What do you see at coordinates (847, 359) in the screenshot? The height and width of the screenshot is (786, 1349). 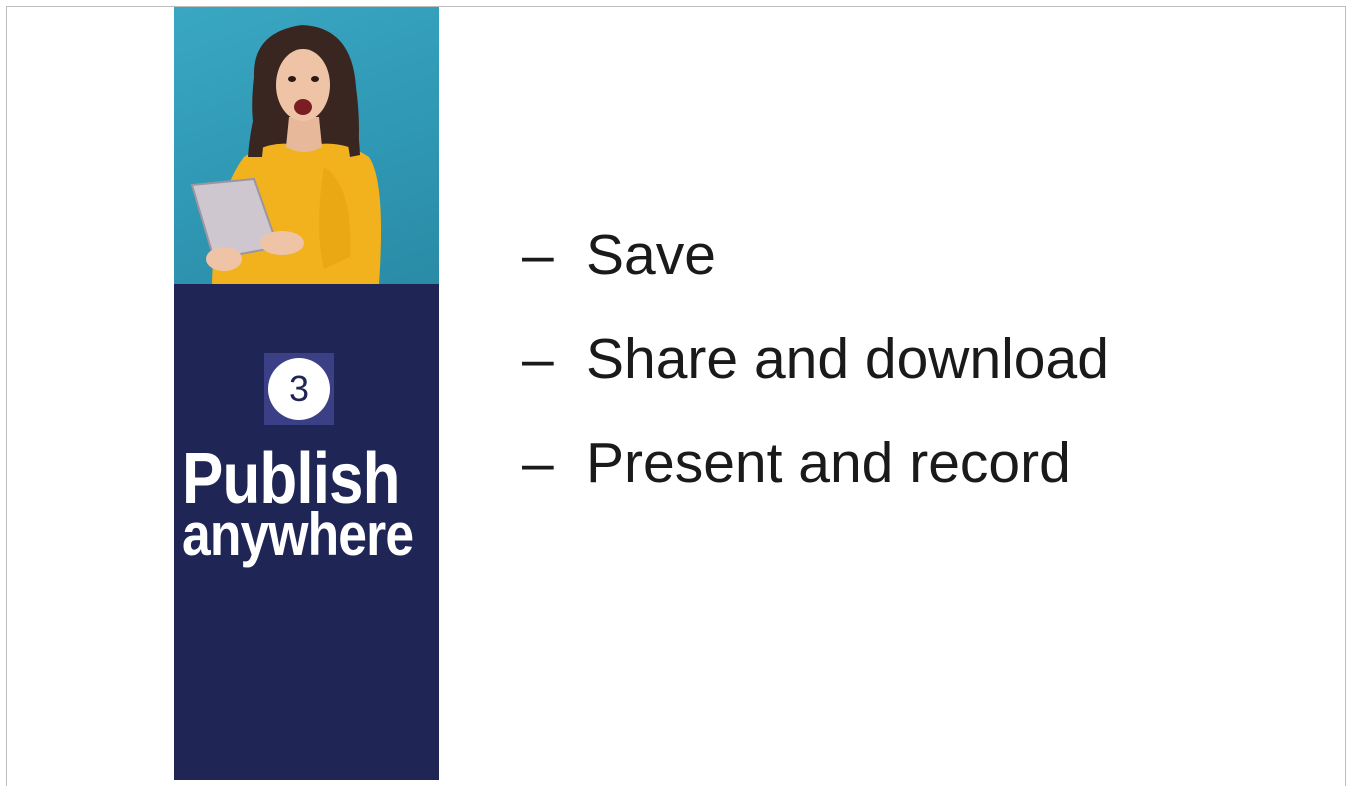 I see `bullet-text: Share and download` at bounding box center [847, 359].